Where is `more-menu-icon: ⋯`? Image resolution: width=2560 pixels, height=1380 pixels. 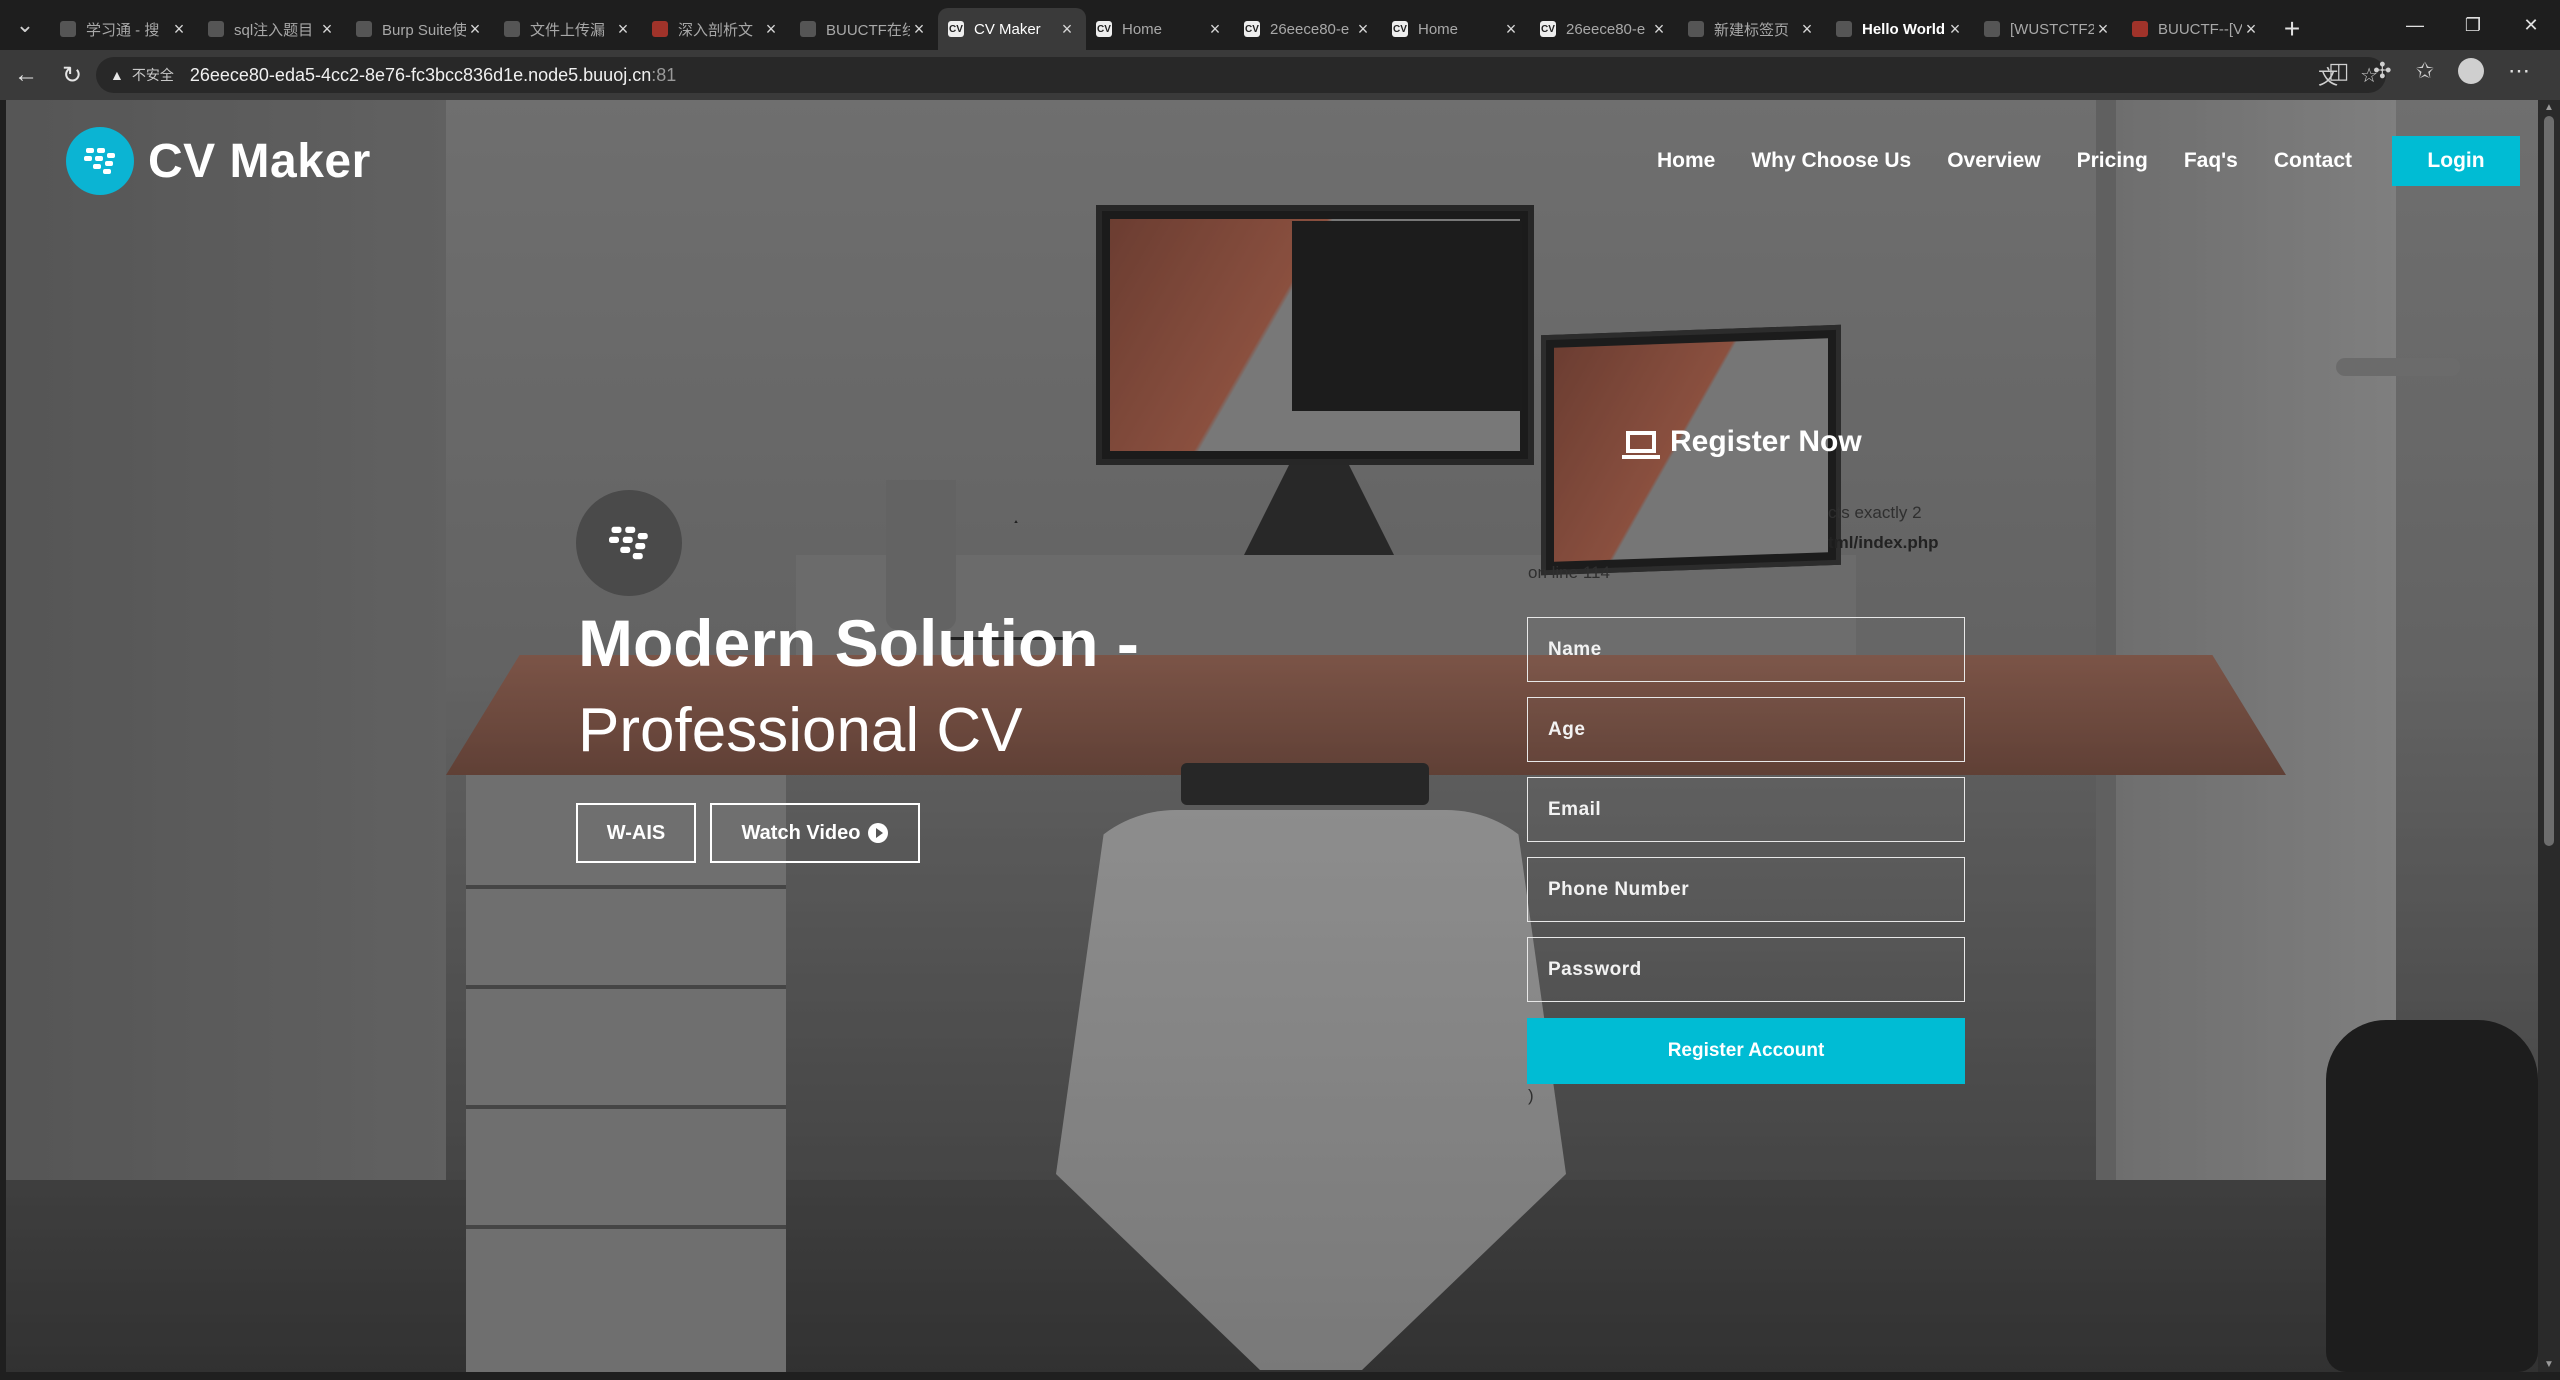
more-menu-icon: ⋯ is located at coordinates (2519, 71).